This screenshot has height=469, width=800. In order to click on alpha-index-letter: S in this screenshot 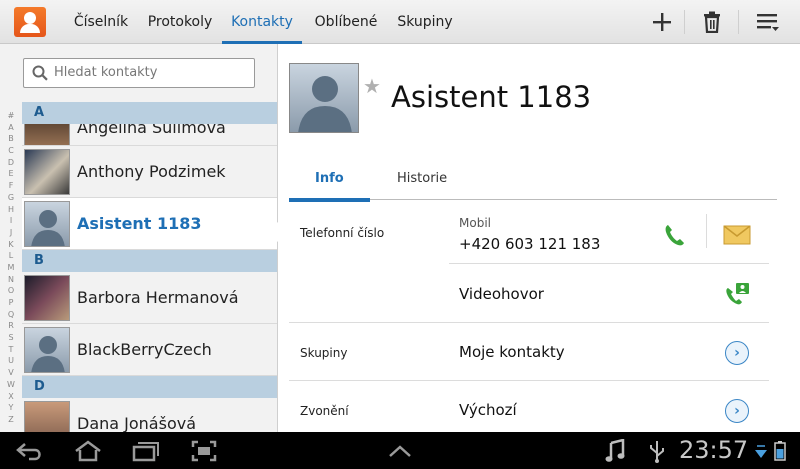, I will do `click(11, 338)`.